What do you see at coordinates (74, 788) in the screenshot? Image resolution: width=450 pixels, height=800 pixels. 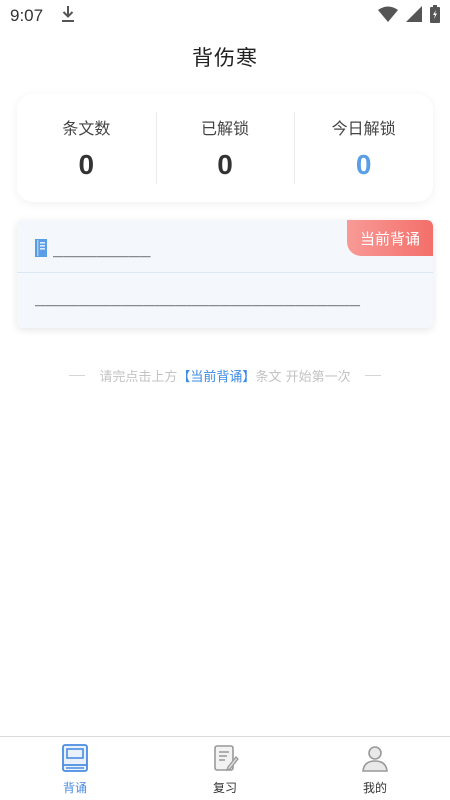 I see `tab-label: 背诵` at bounding box center [74, 788].